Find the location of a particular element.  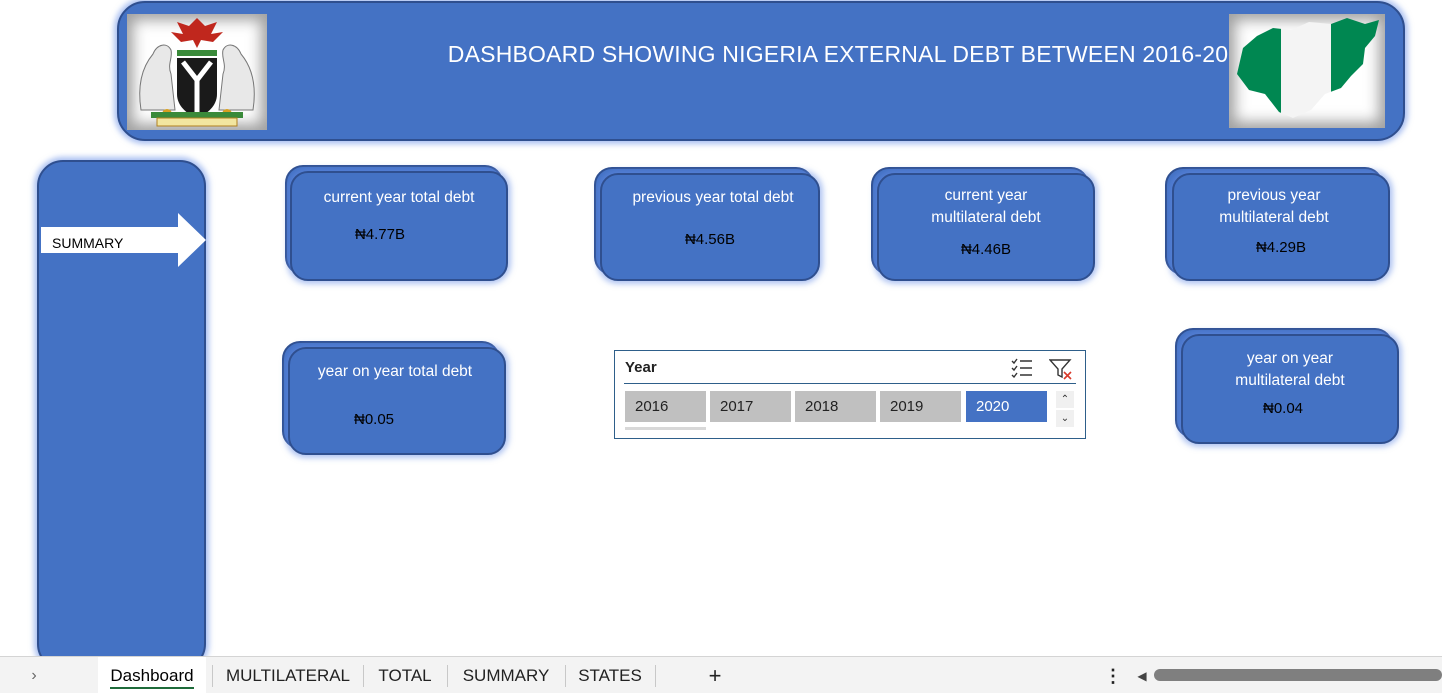

nigeria-flag-map-image is located at coordinates (1307, 71).